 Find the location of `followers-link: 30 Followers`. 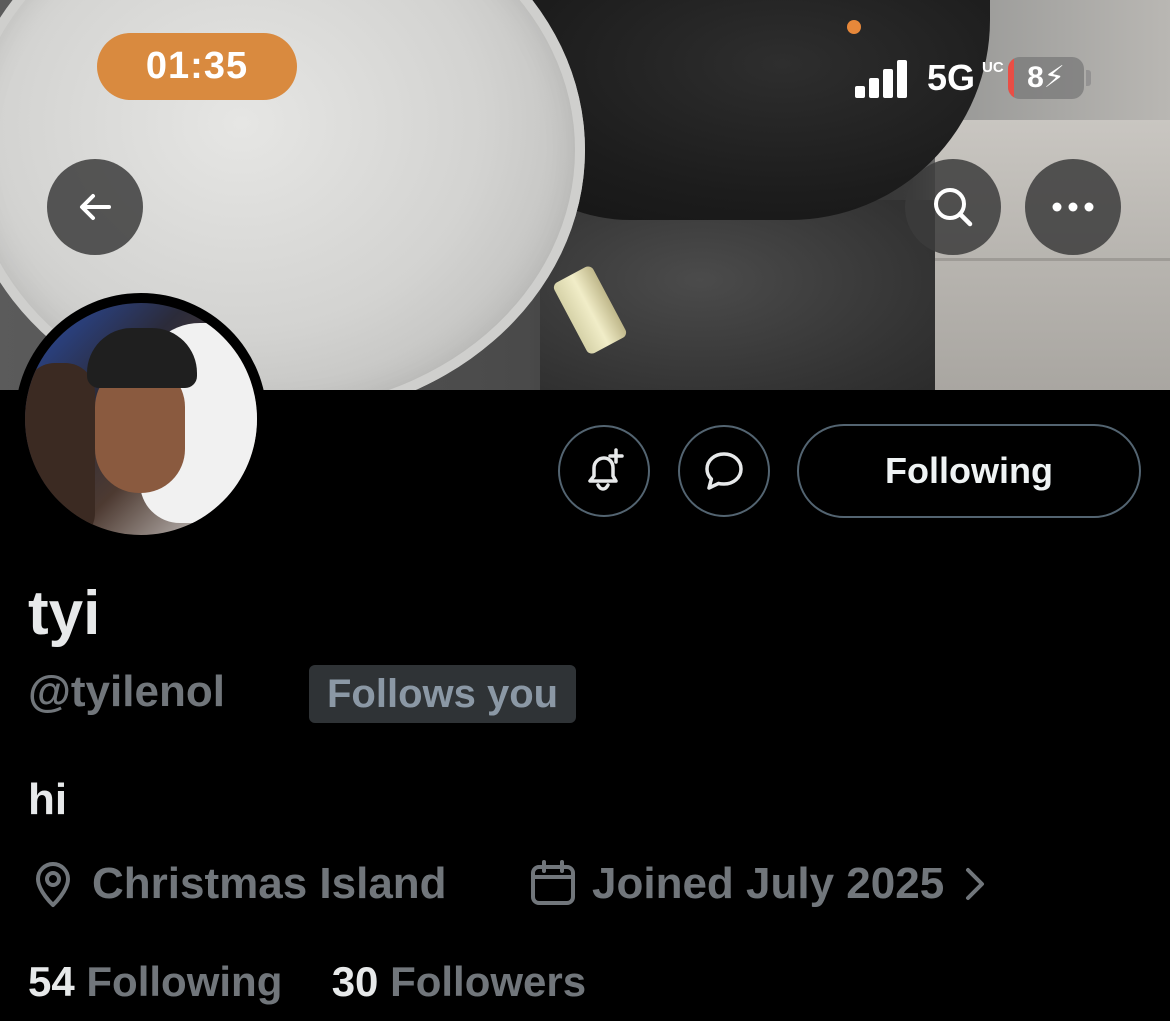

followers-link: 30 Followers is located at coordinates (459, 981).